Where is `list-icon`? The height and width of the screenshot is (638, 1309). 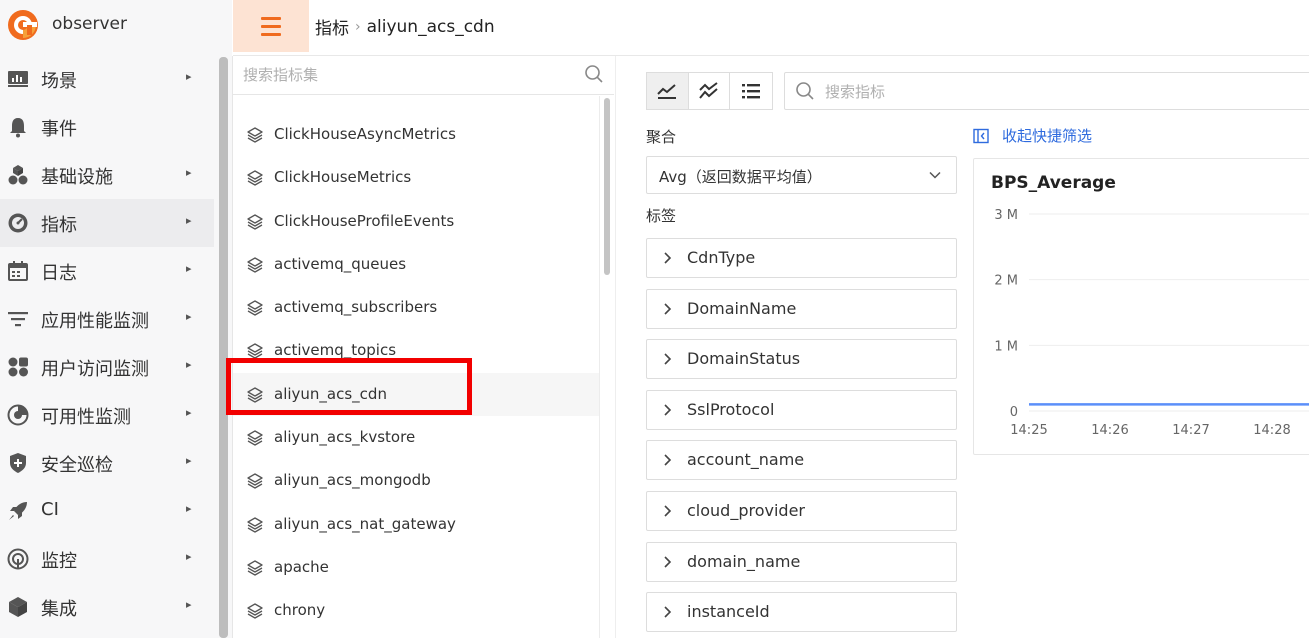 list-icon is located at coordinates (751, 91).